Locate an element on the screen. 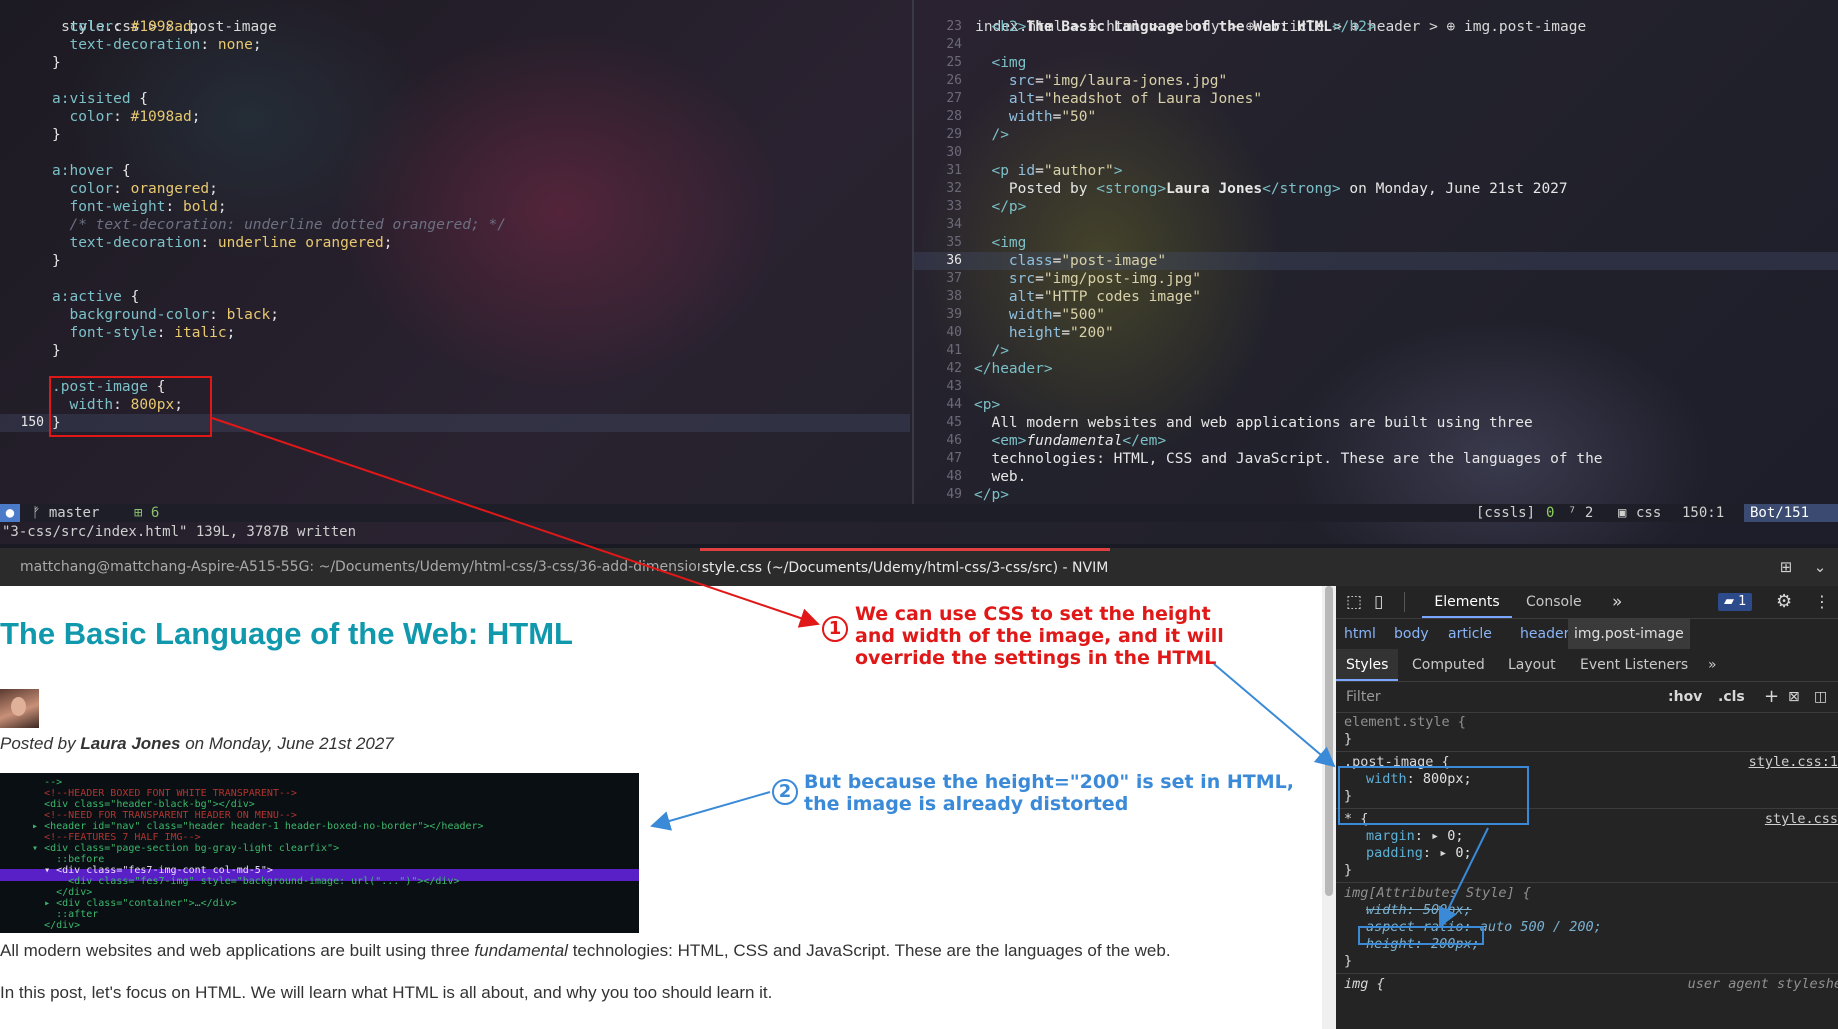 Image resolution: width=1838 pixels, height=1029 pixels. line-number: 49 is located at coordinates (954, 494).